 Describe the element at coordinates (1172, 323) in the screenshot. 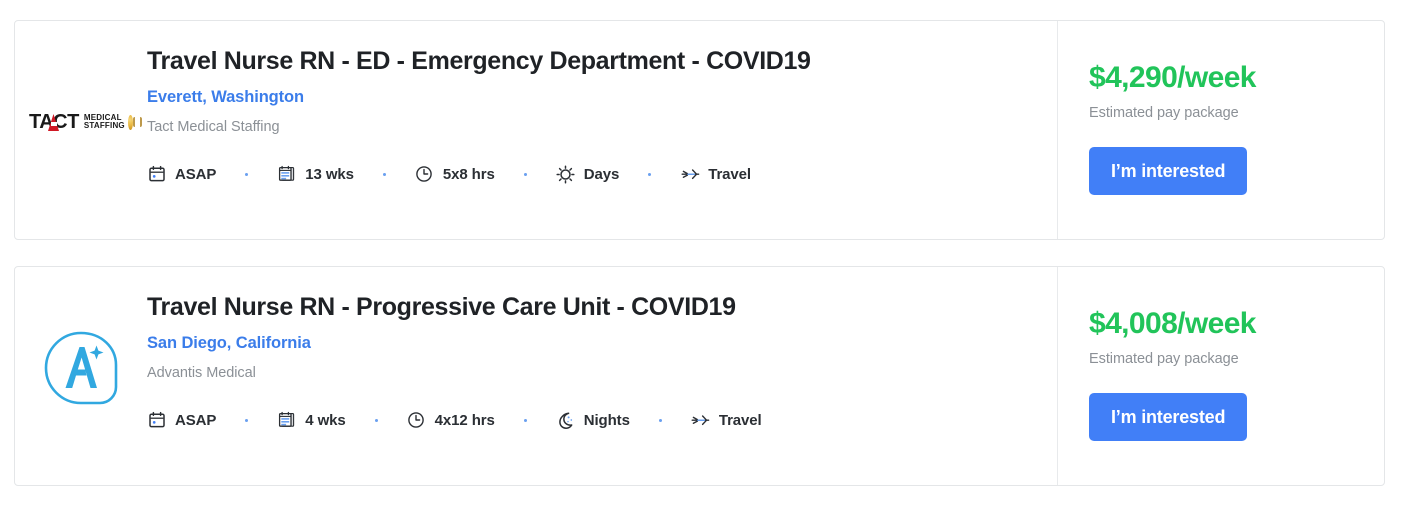

I see `pay-rate: $4,008/week` at that location.